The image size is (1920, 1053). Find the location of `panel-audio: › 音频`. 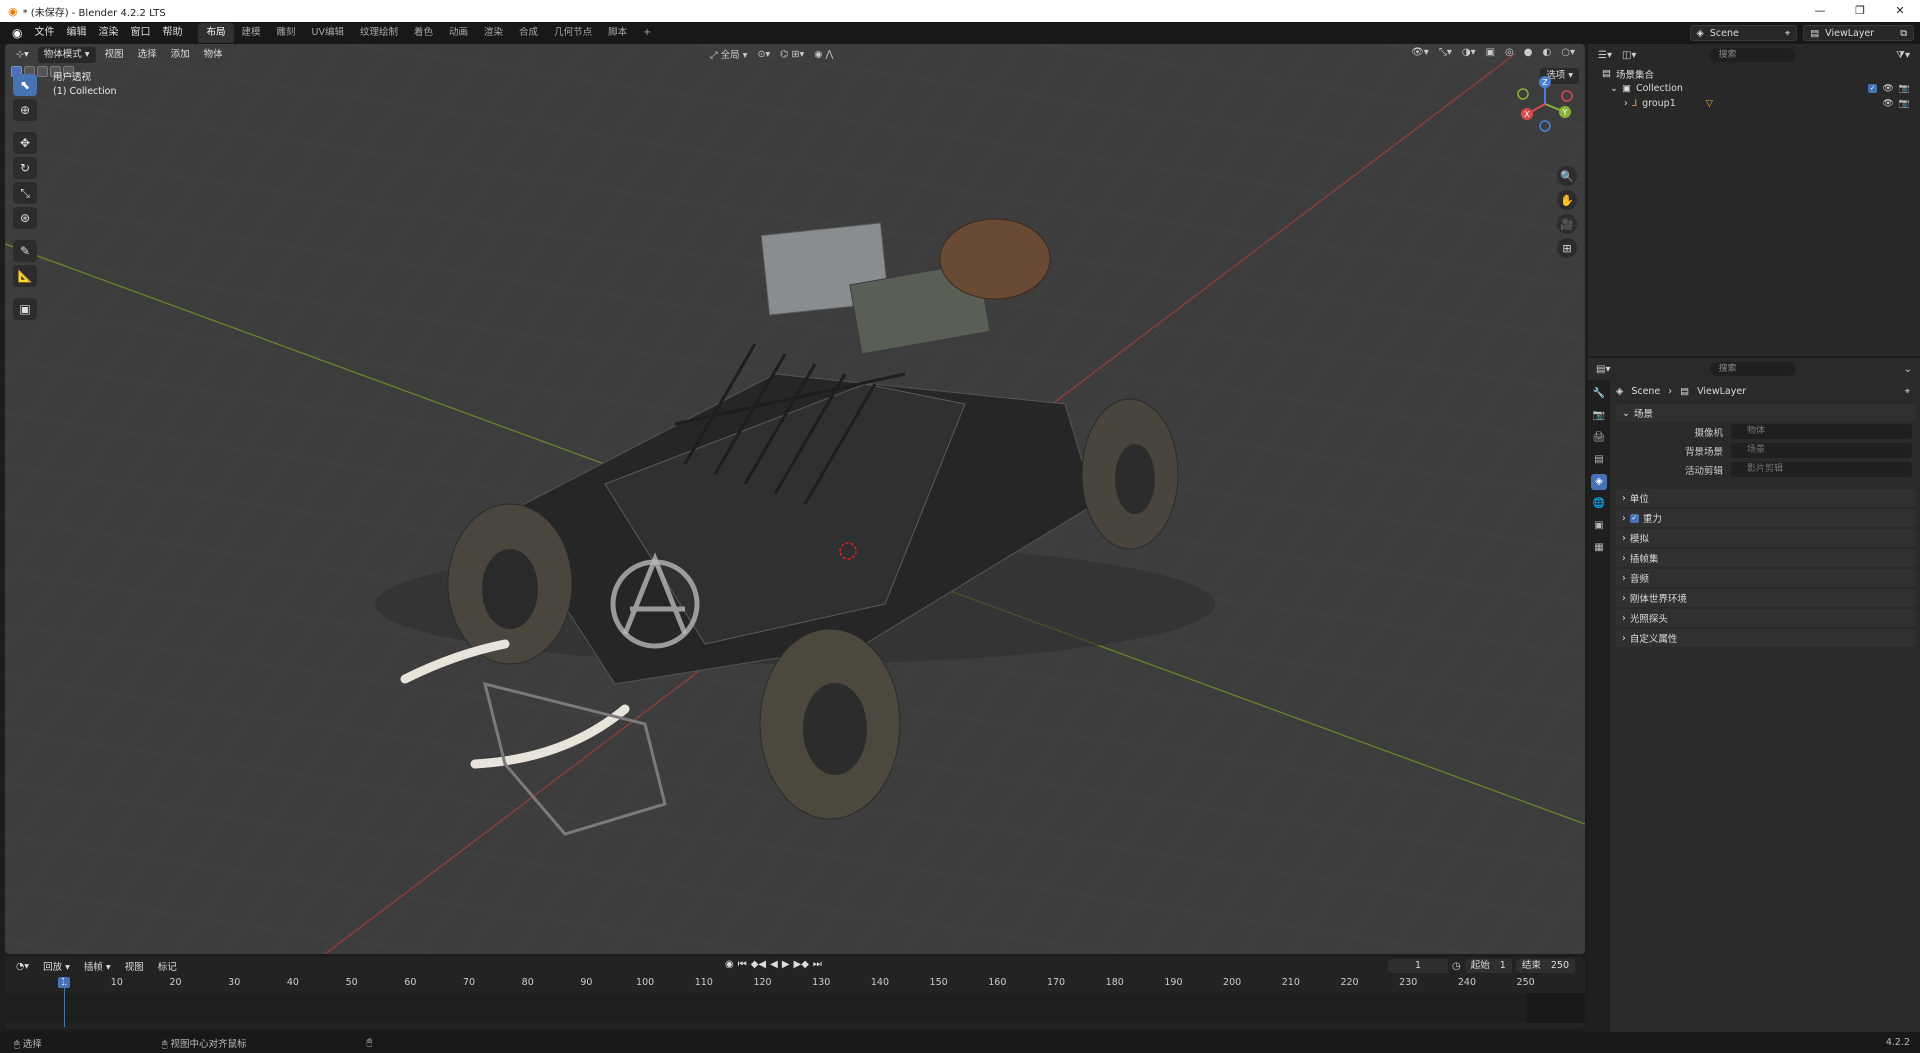

panel-audio: › 音频 is located at coordinates (1766, 578).